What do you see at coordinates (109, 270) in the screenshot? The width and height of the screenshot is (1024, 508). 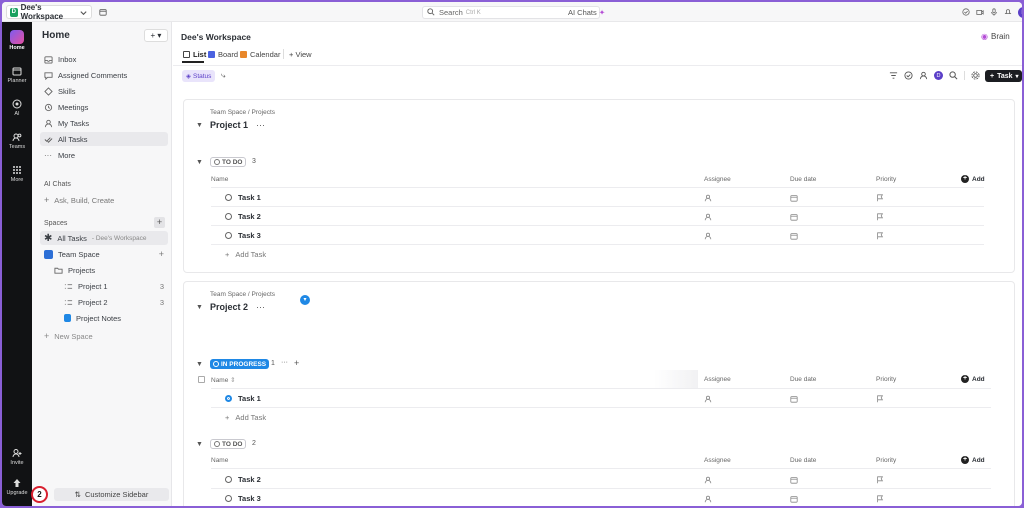 I see `sidebar-item-projects-folder: Projects` at bounding box center [109, 270].